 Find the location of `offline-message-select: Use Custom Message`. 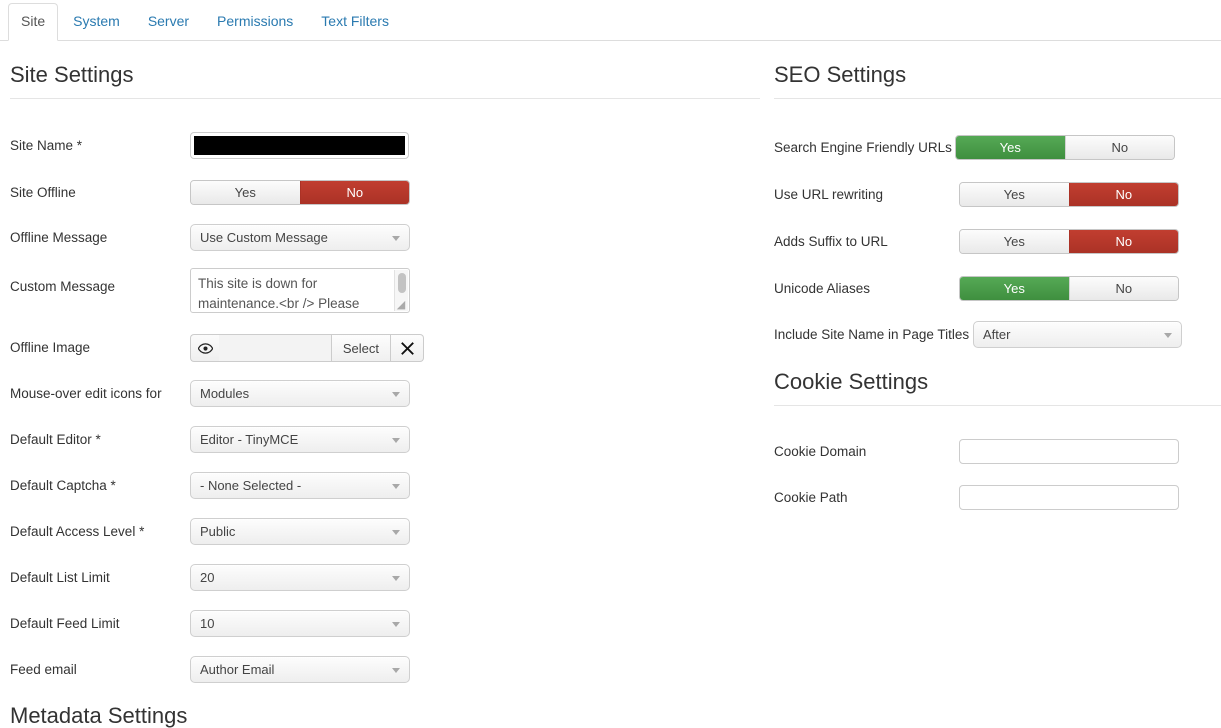

offline-message-select: Use Custom Message is located at coordinates (300, 237).